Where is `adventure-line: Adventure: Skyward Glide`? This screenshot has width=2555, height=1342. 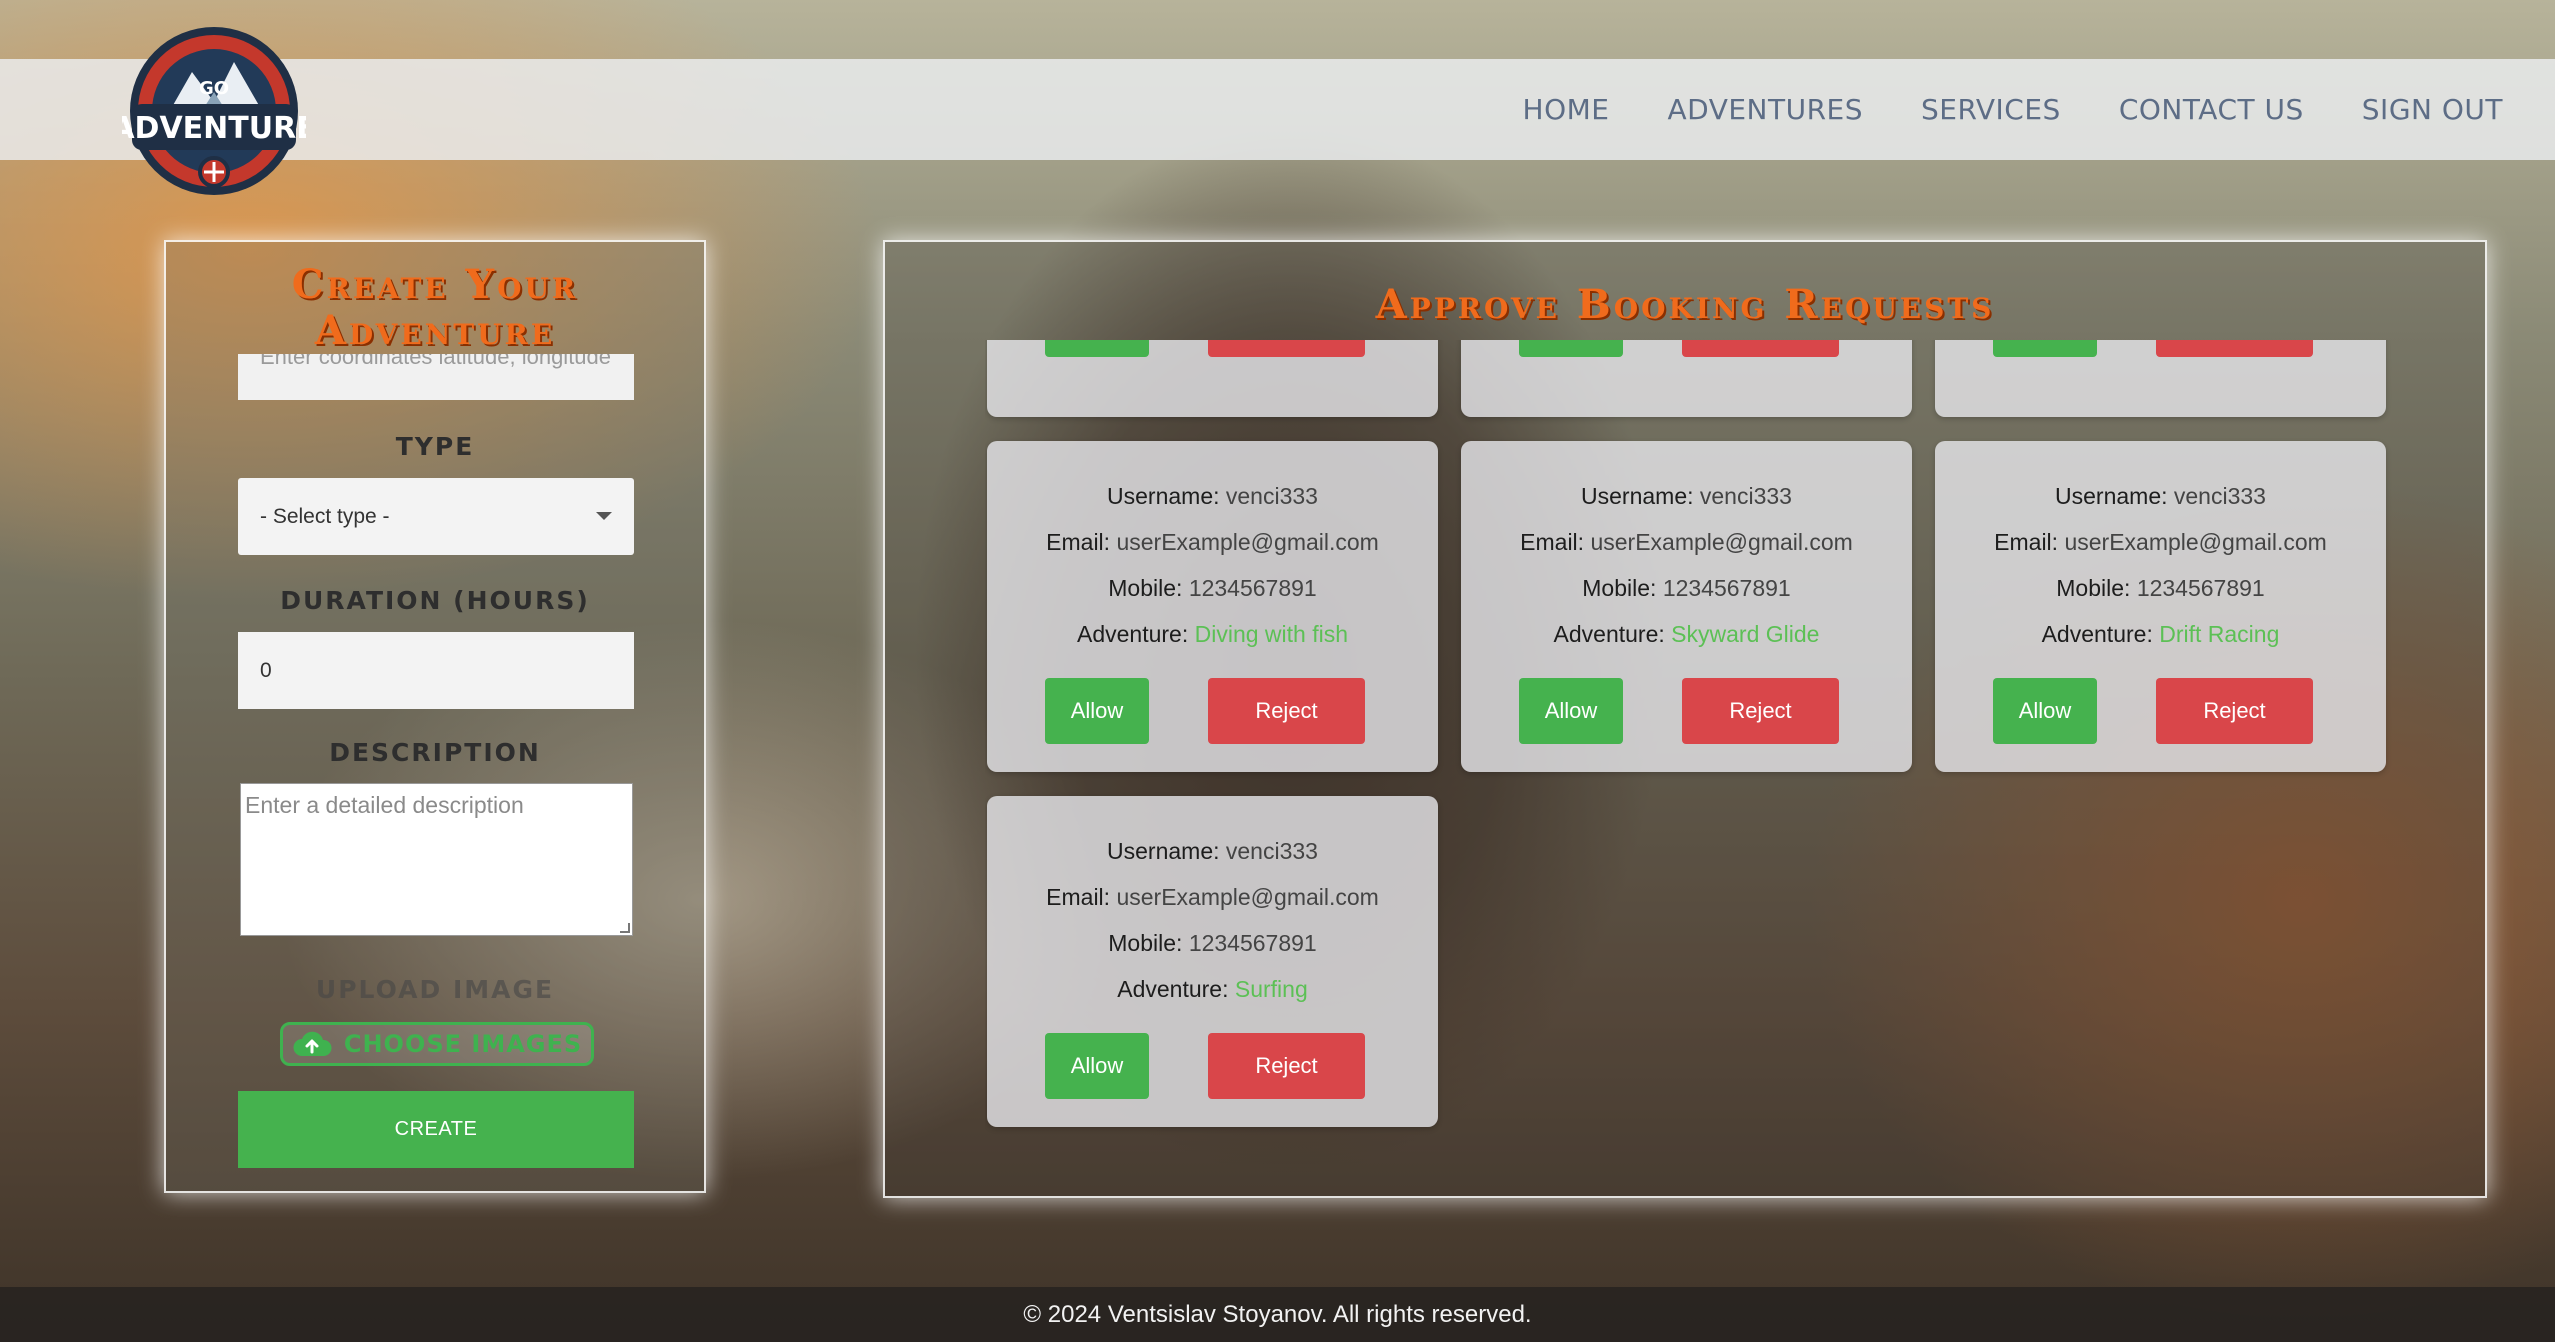
adventure-line: Adventure: Skyward Glide is located at coordinates (1686, 634).